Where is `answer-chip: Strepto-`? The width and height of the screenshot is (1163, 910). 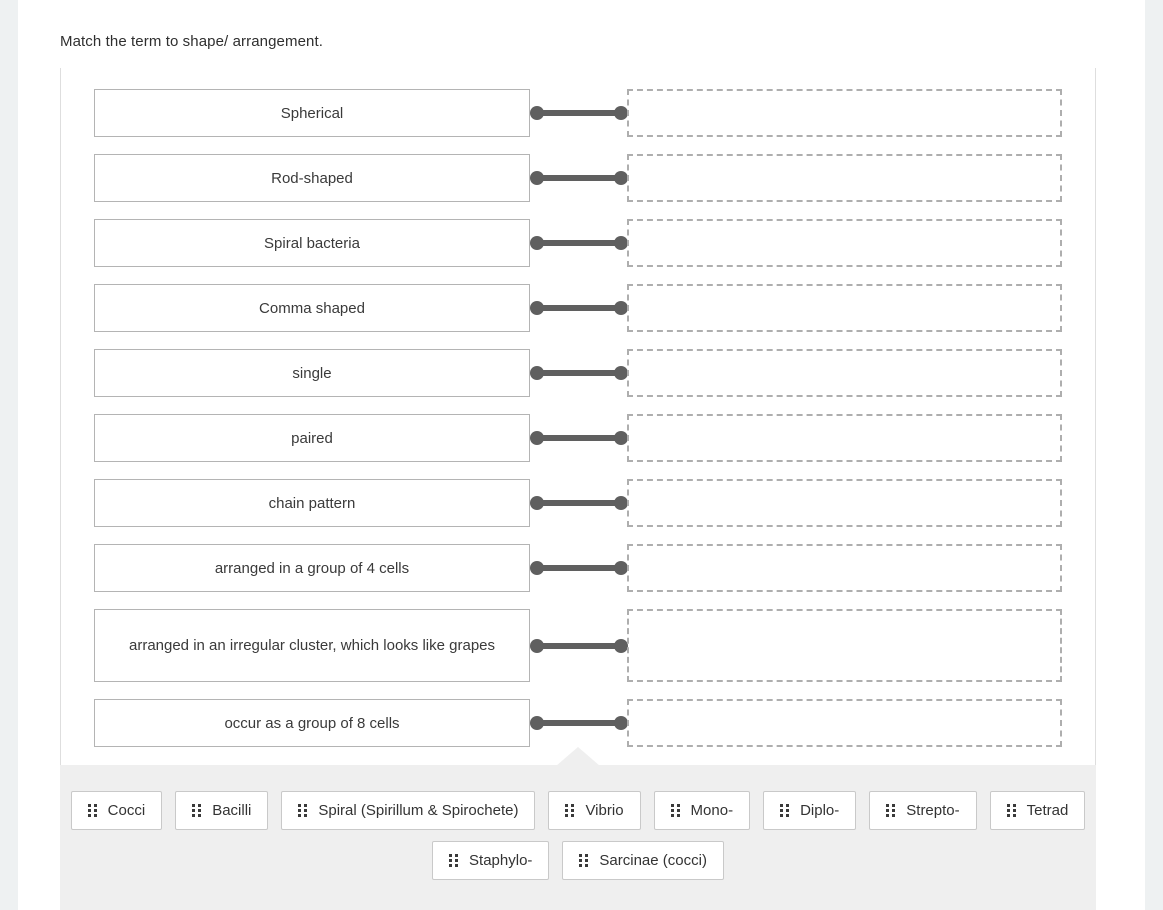
answer-chip: Strepto- is located at coordinates (923, 810).